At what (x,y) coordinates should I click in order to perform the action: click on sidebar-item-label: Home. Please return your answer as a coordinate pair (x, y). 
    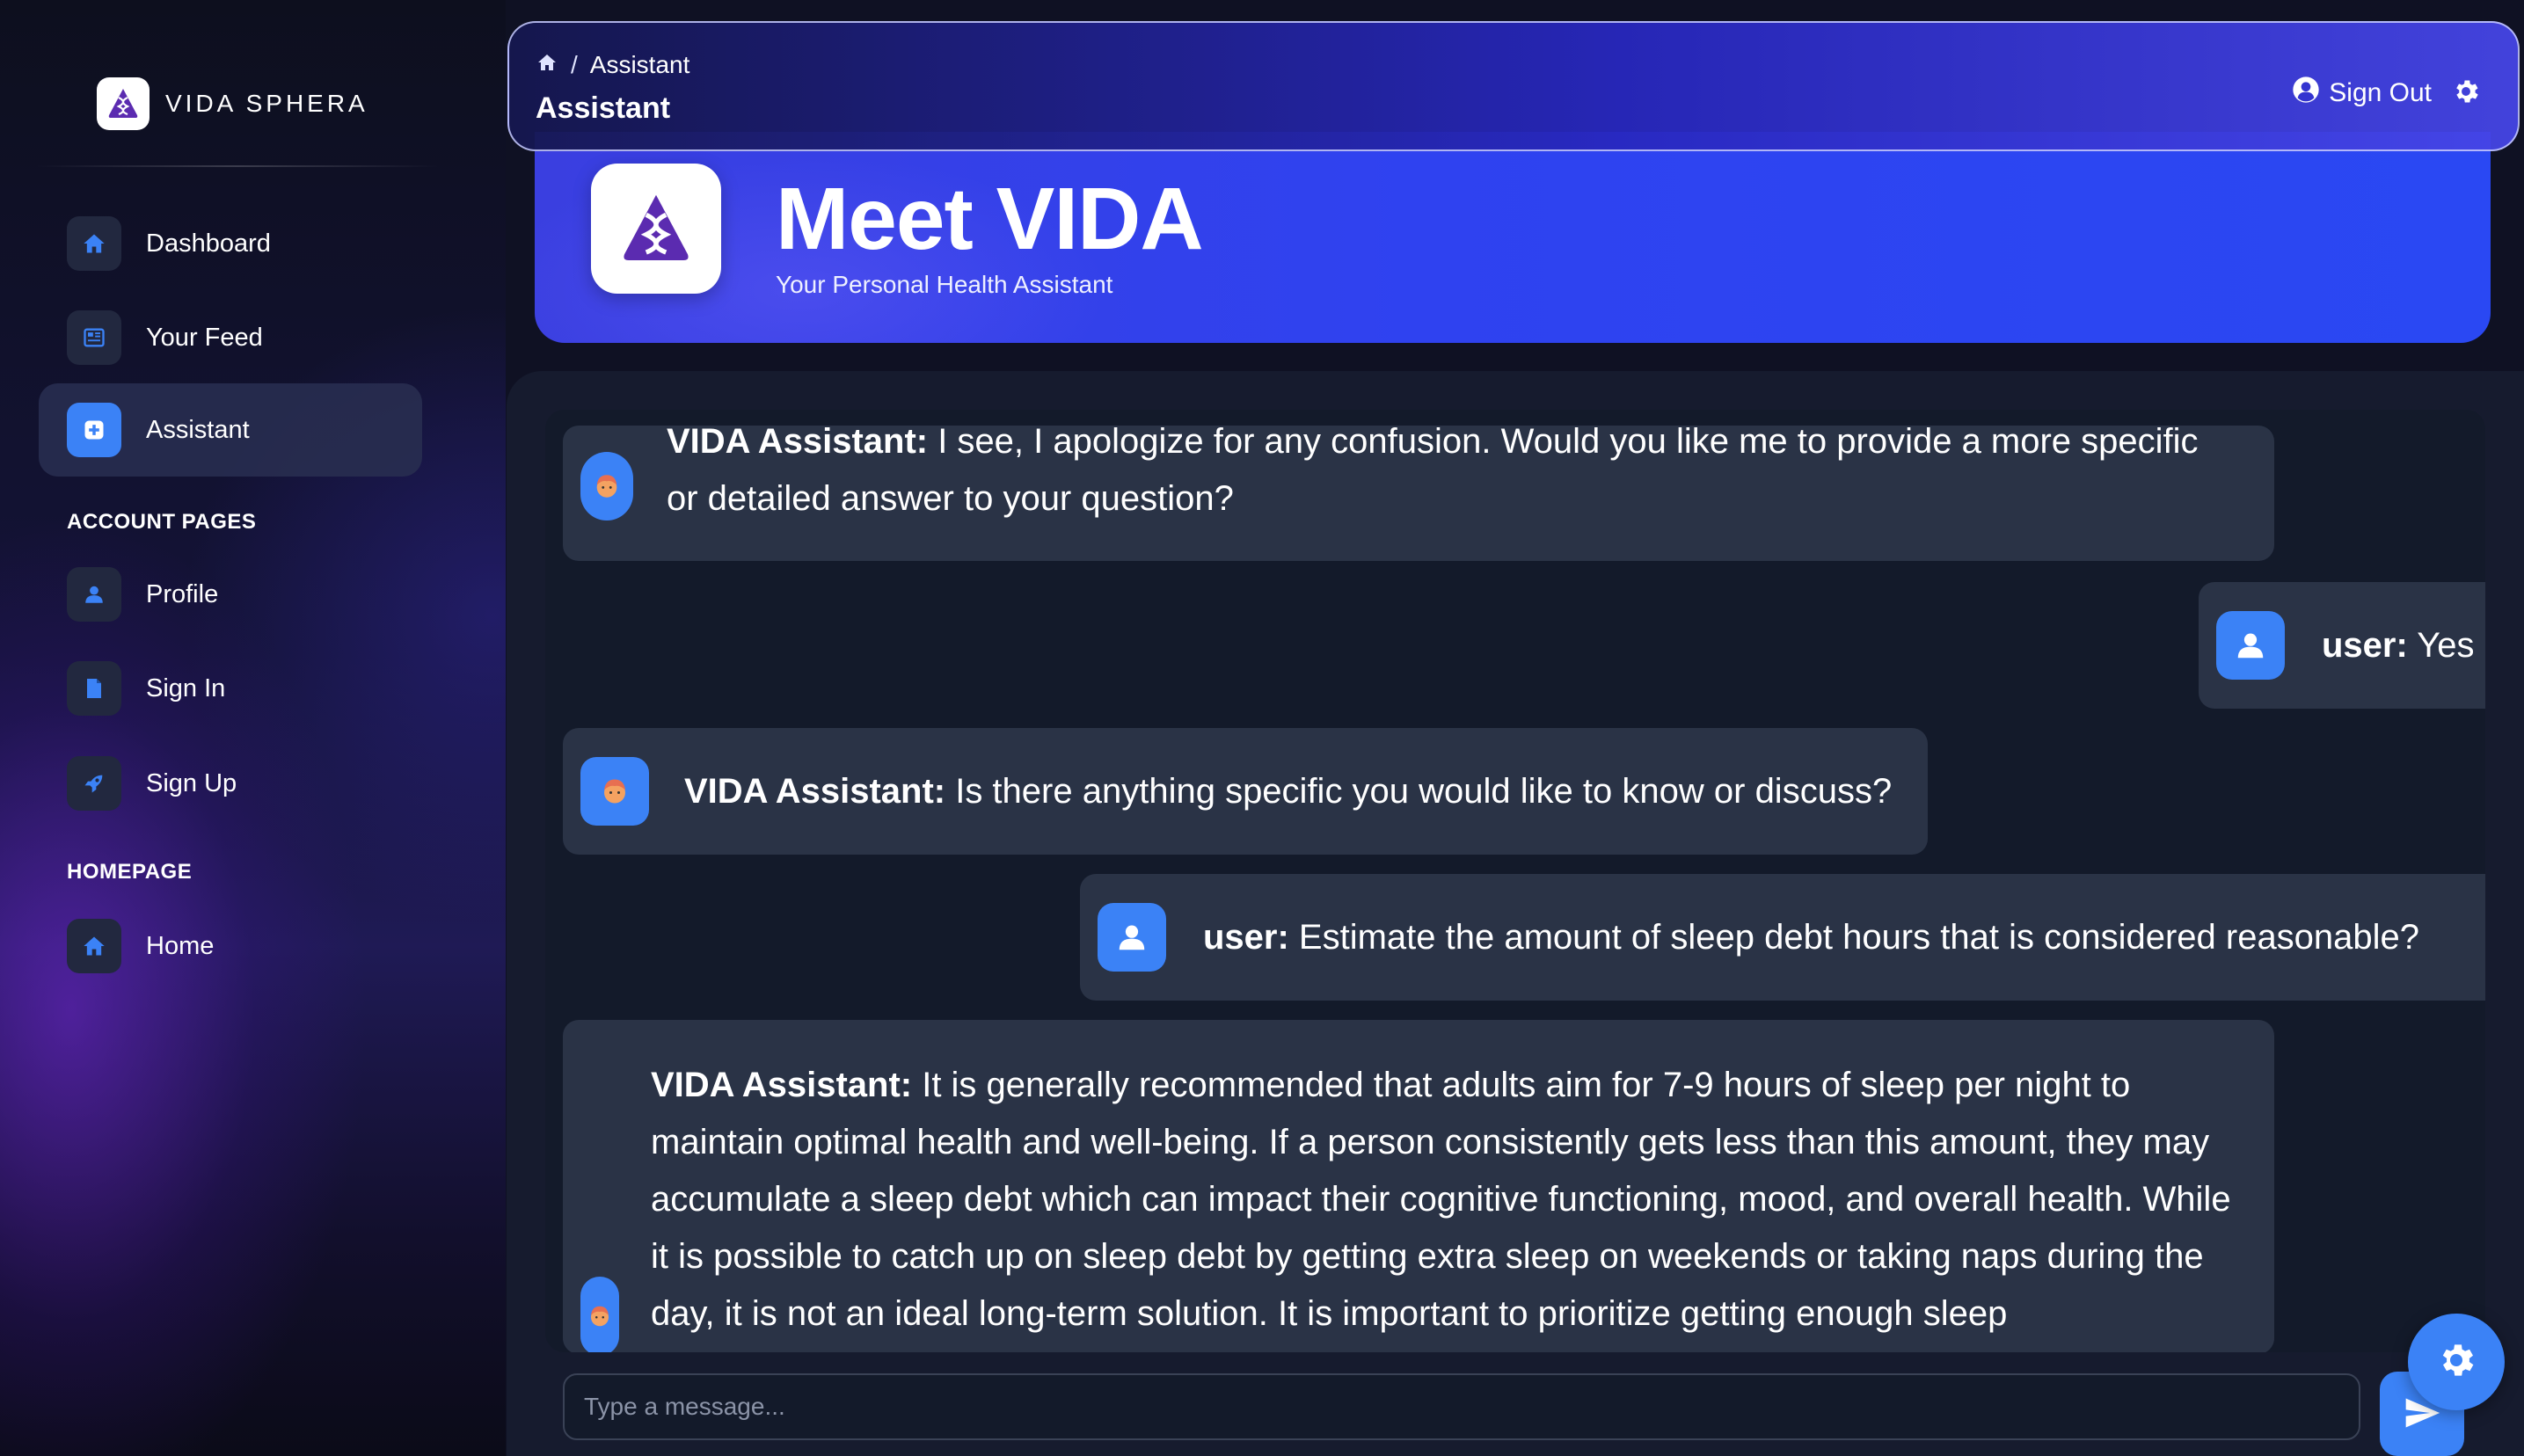
    Looking at the image, I should click on (181, 945).